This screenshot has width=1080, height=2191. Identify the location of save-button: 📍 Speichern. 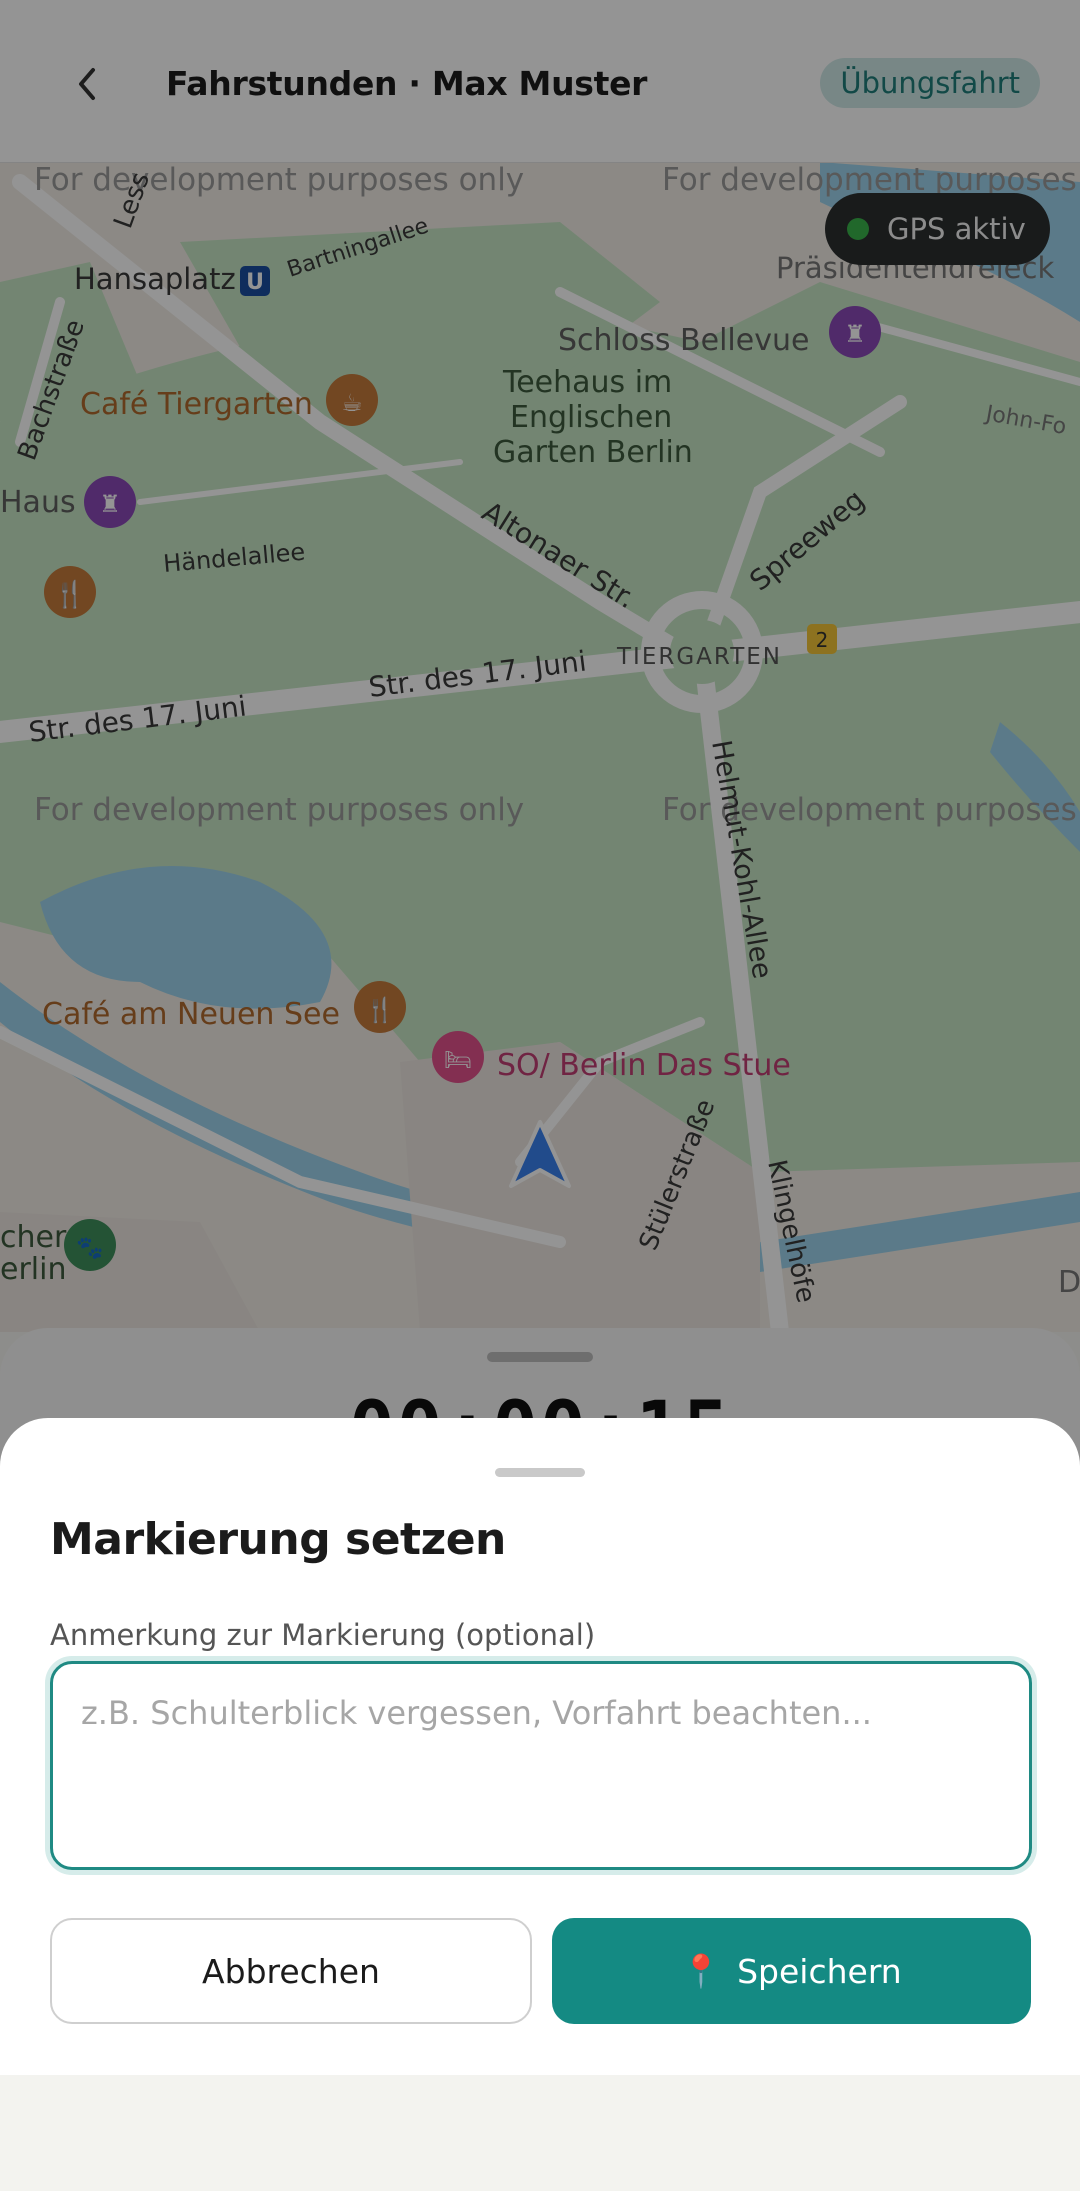
(791, 1971).